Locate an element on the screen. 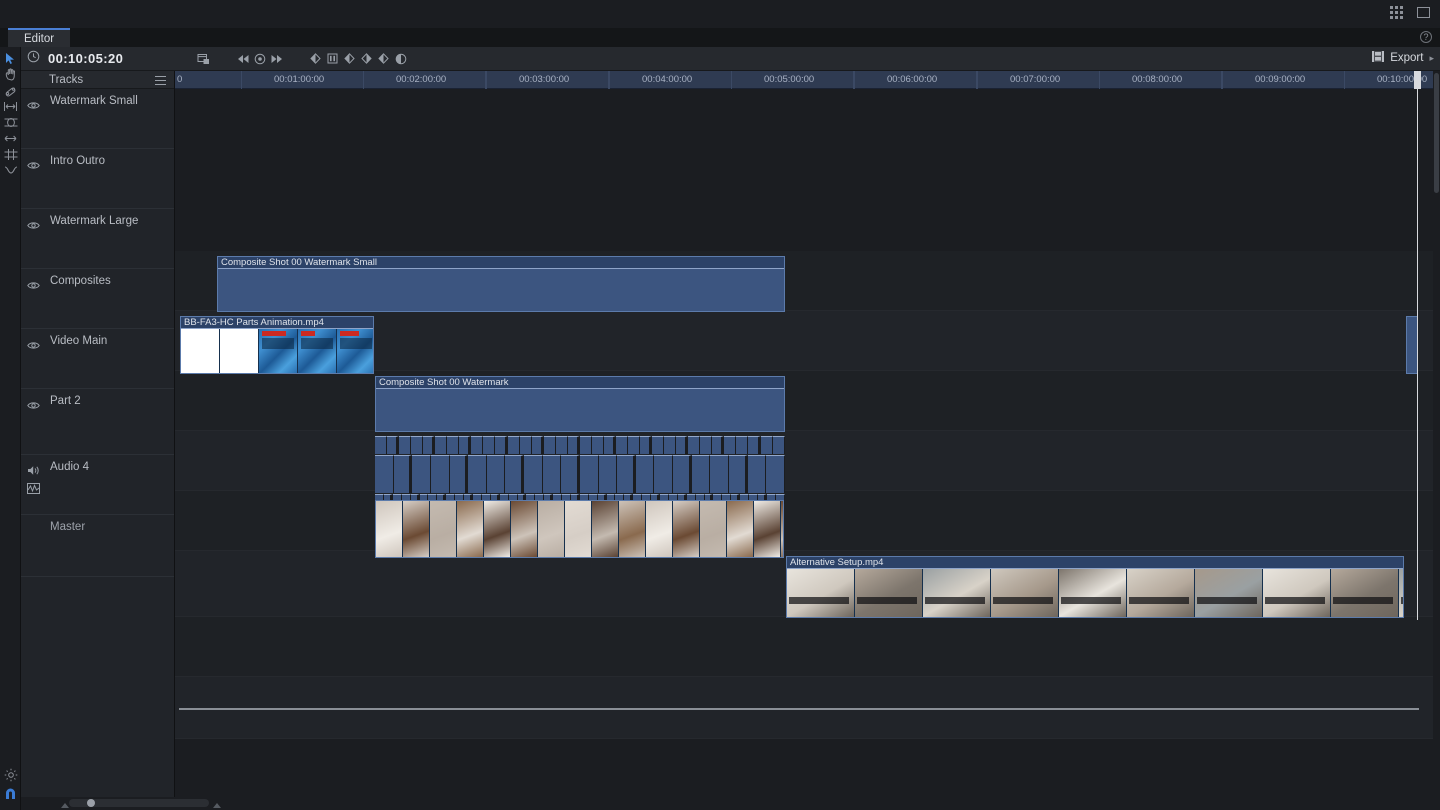 This screenshot has height=810, width=1440. export-caret-icon: ▸ is located at coordinates (1431, 58).